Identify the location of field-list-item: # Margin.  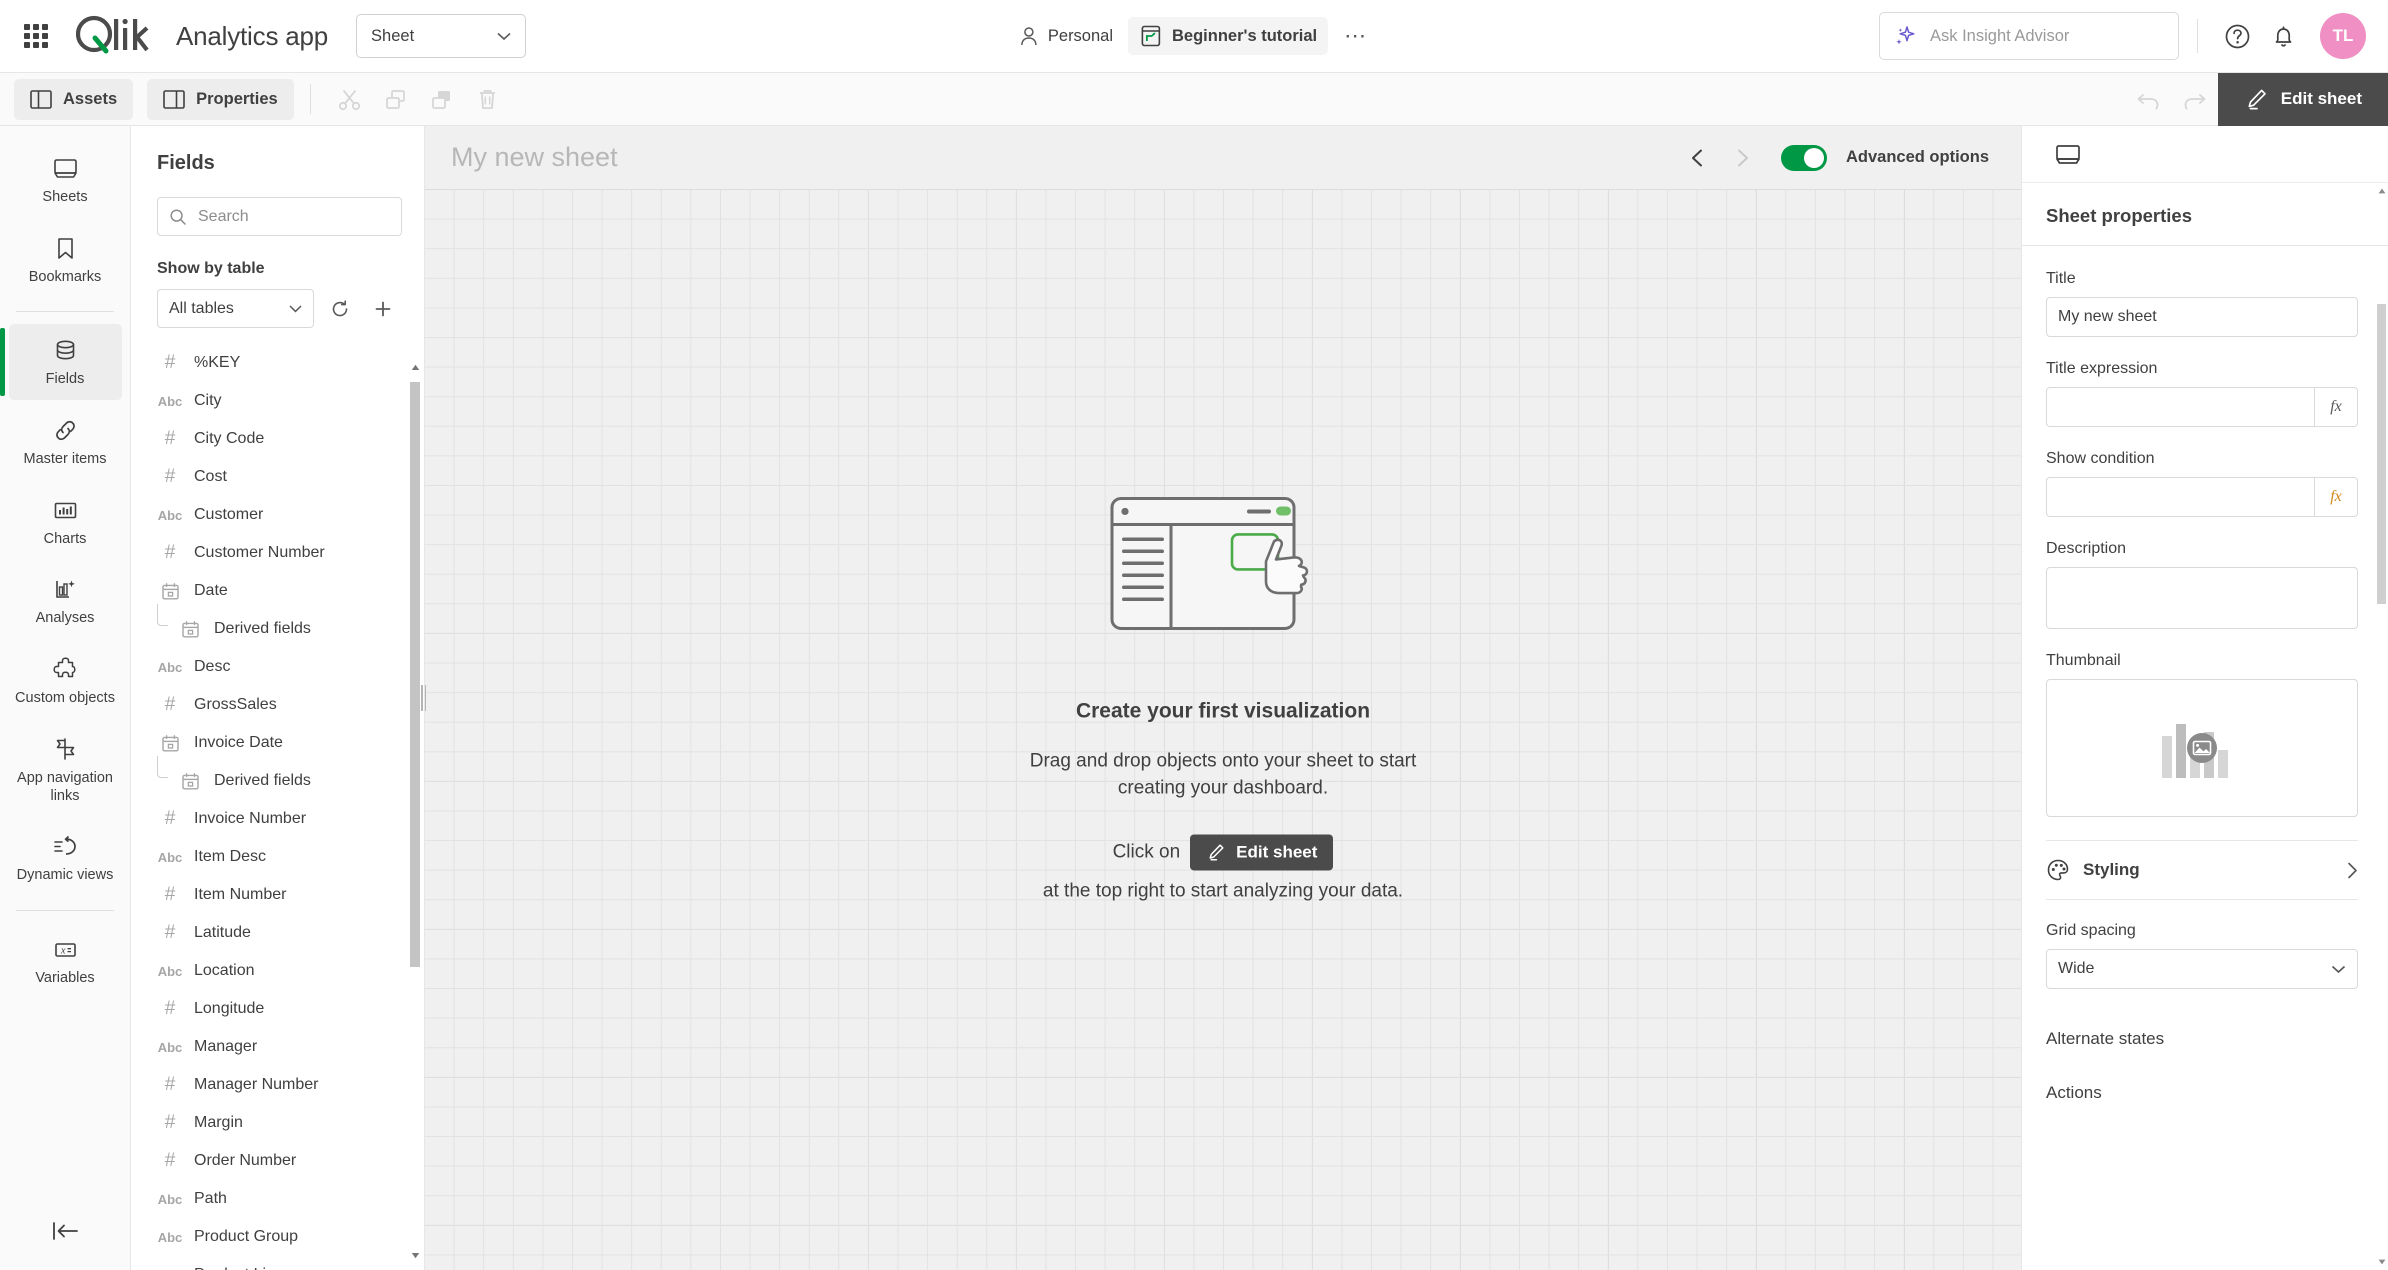
(277, 1123).